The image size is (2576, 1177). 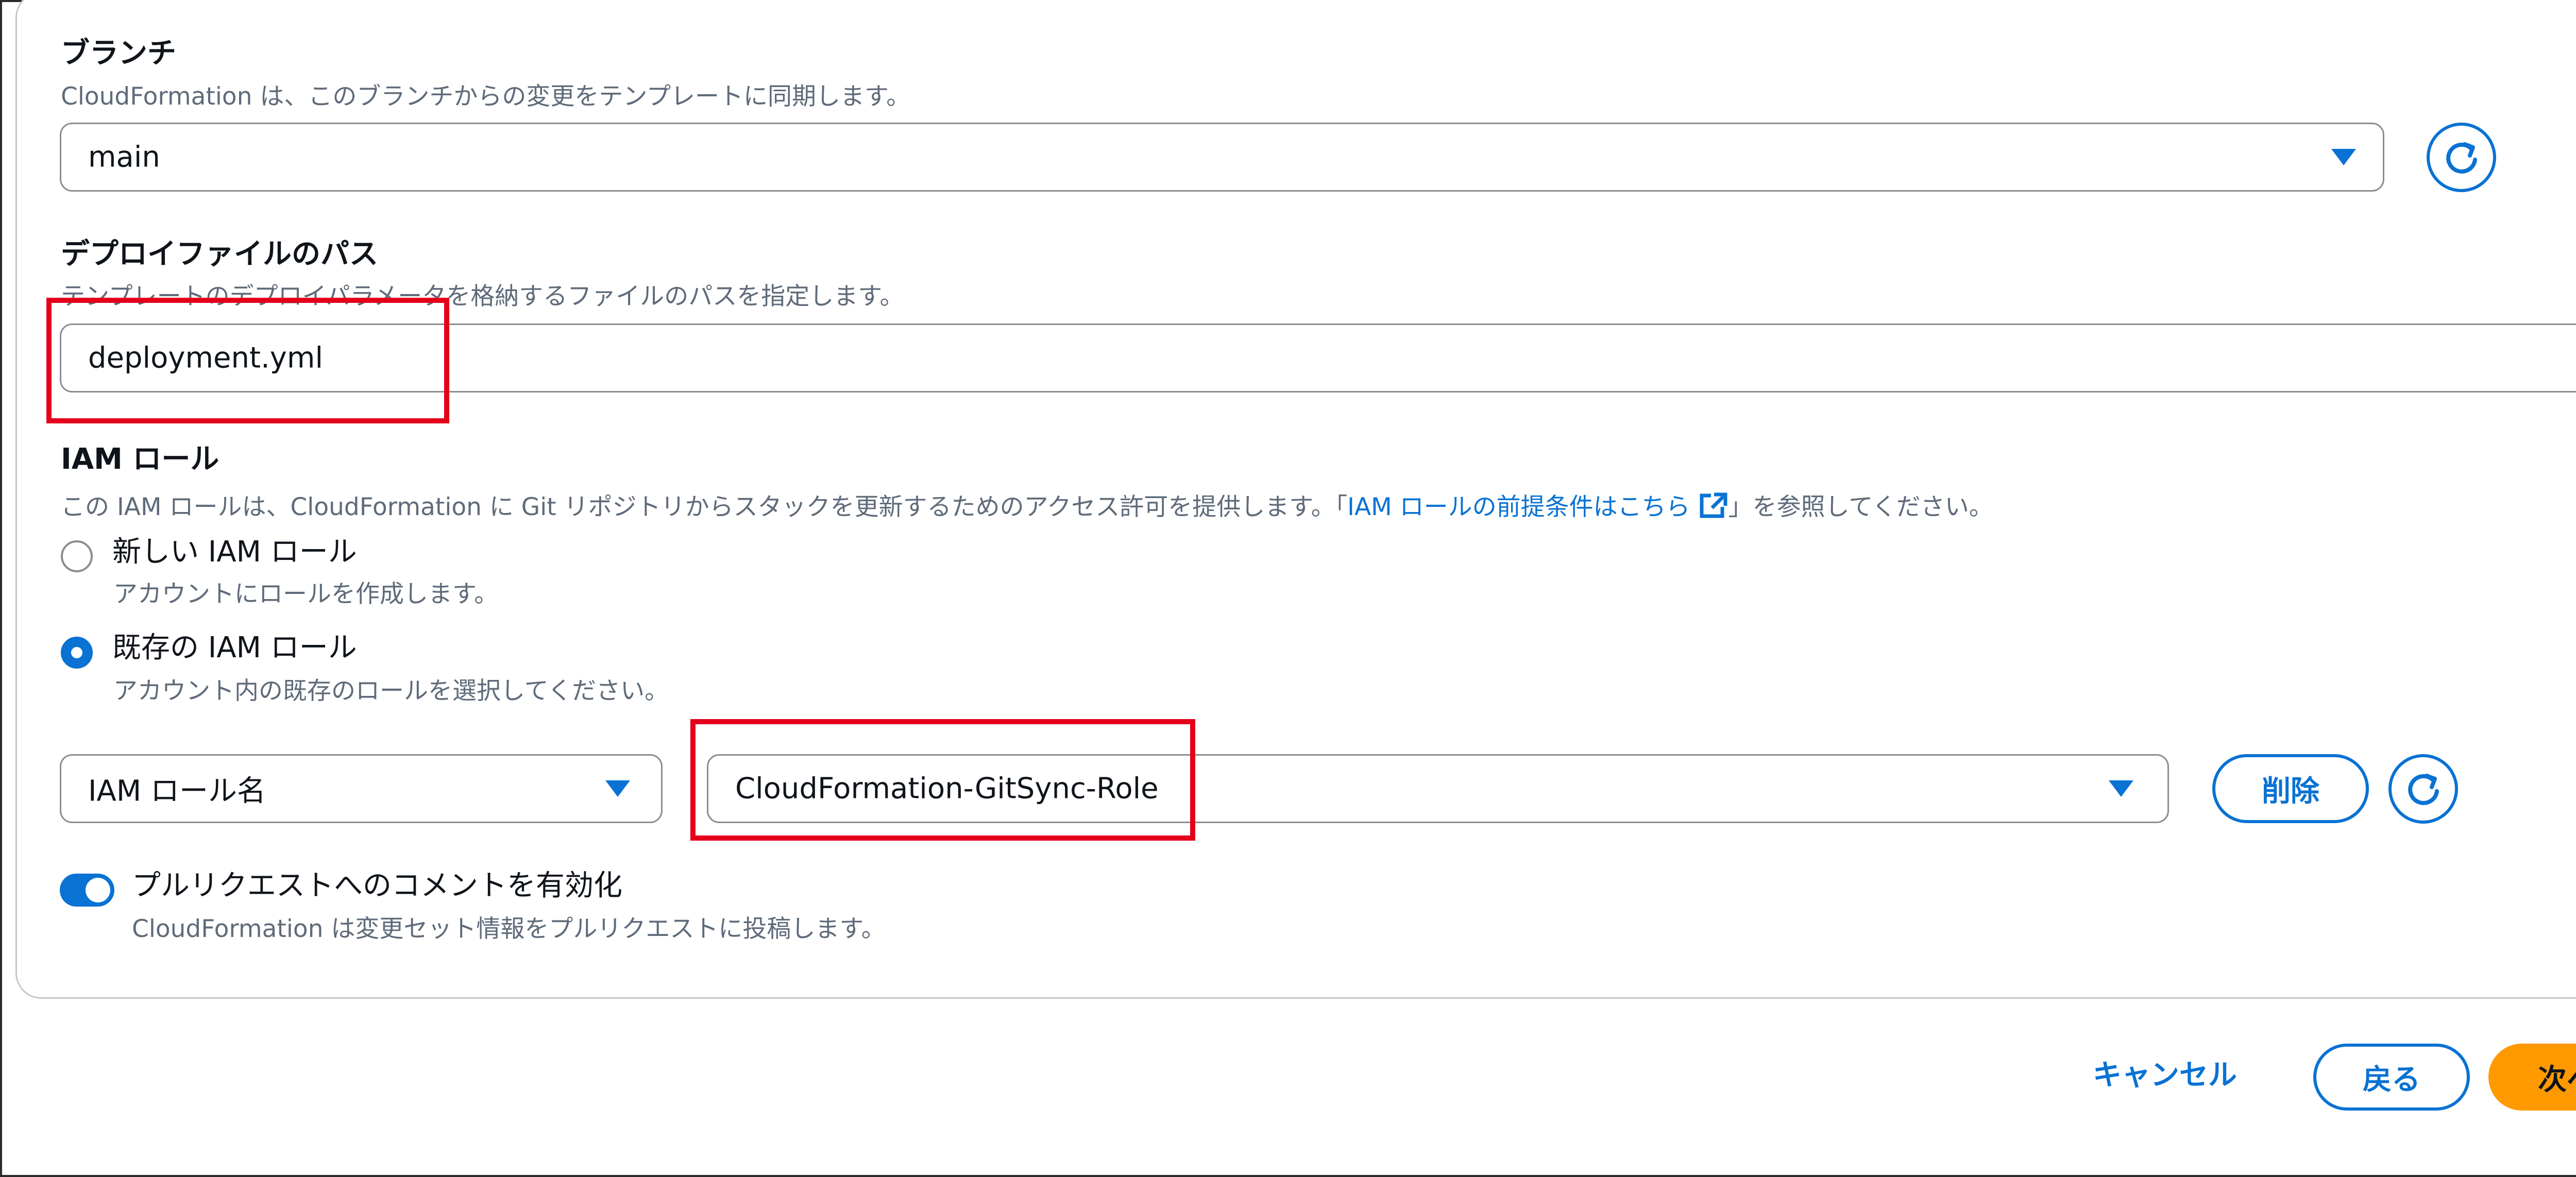 I want to click on iam-role-type-select: IAM ロール名, so click(x=361, y=788).